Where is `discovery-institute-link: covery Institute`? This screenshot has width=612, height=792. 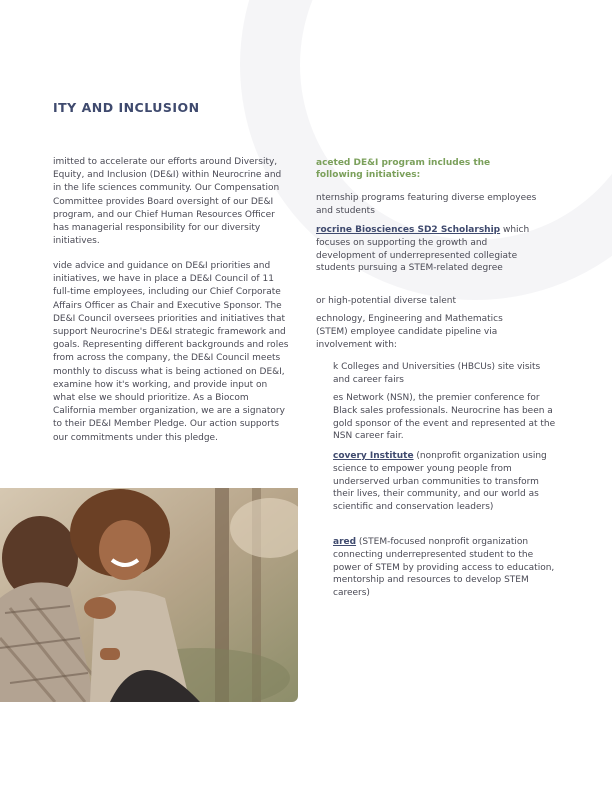
discovery-institute-link: covery Institute is located at coordinates (373, 456).